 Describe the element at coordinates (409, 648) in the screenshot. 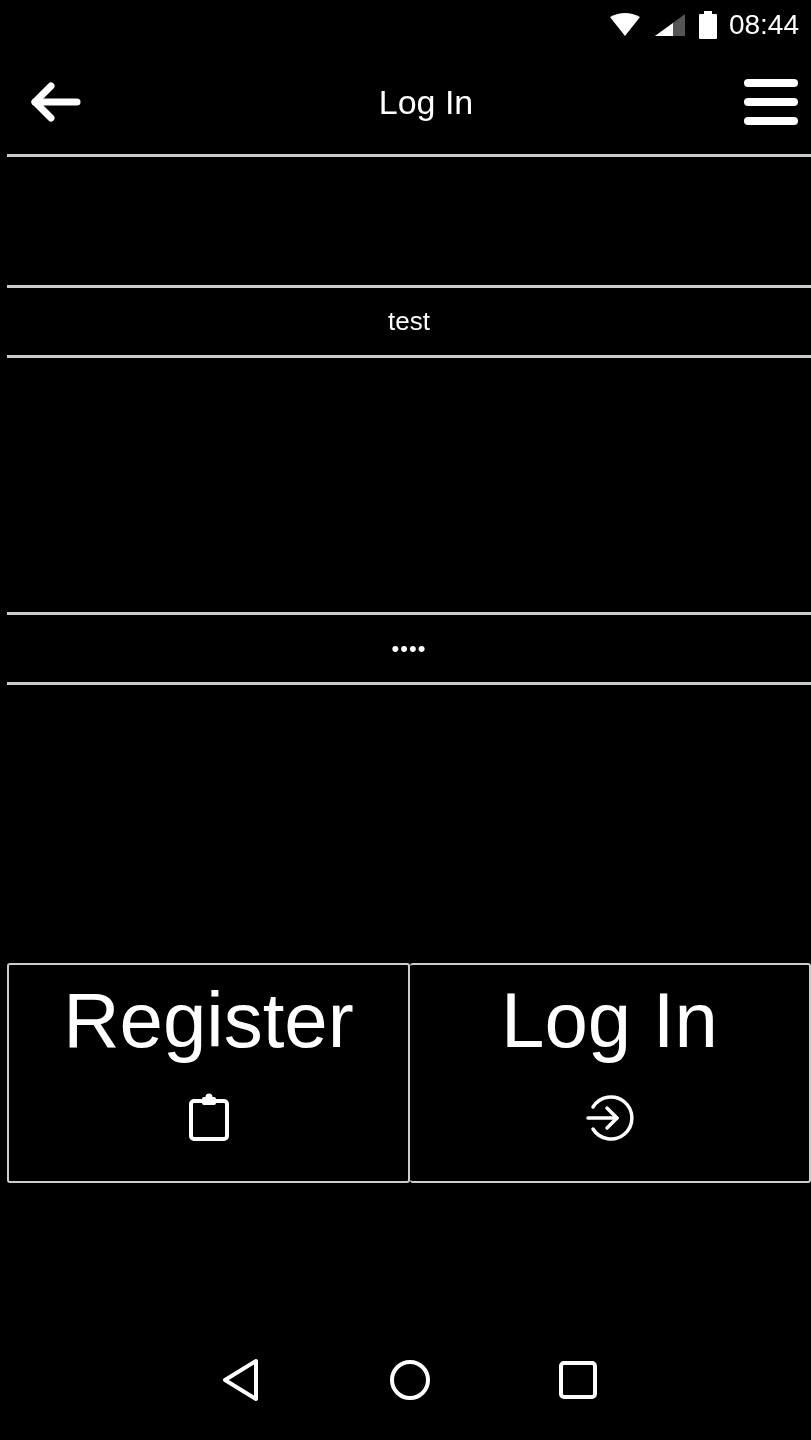

I see `password-field: ••••` at that location.